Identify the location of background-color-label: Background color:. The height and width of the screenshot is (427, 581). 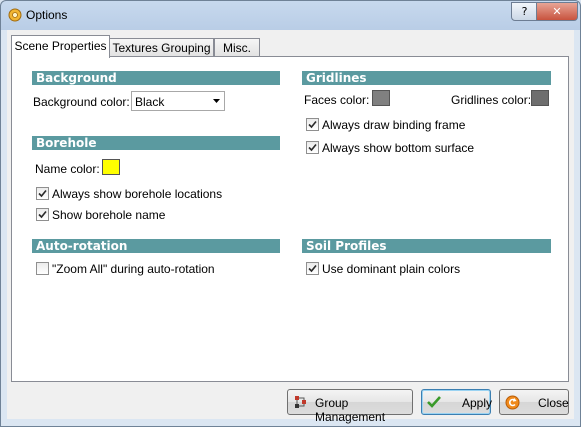
(81, 102).